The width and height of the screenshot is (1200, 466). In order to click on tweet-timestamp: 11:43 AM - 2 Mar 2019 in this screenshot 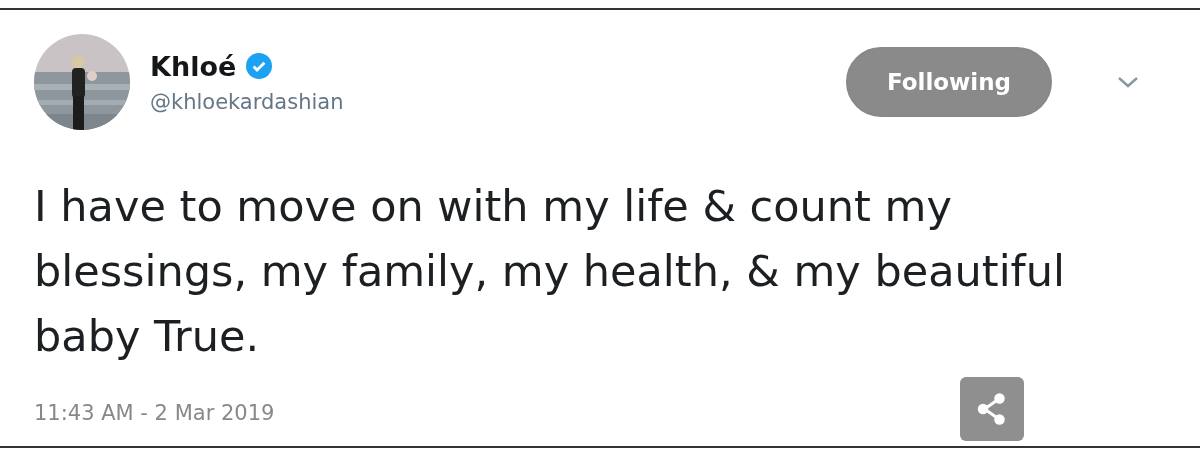, I will do `click(154, 421)`.